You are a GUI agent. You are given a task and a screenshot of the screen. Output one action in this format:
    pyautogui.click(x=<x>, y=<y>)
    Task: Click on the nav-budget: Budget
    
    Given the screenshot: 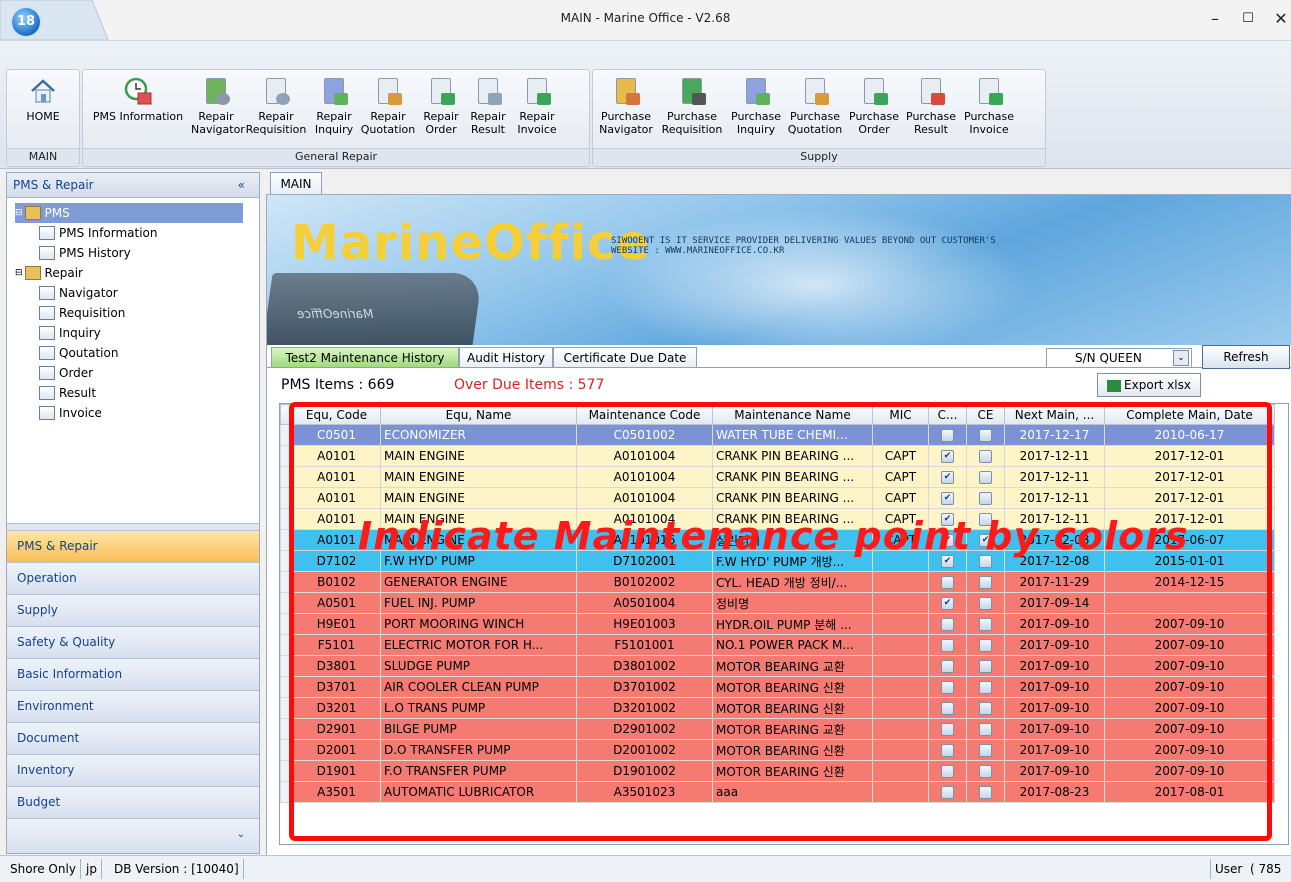 What is the action you would take?
    pyautogui.click(x=133, y=802)
    